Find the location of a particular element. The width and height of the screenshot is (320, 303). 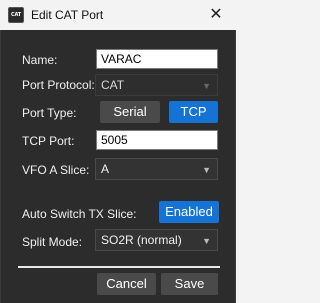

close-icon: ✕ is located at coordinates (216, 15).